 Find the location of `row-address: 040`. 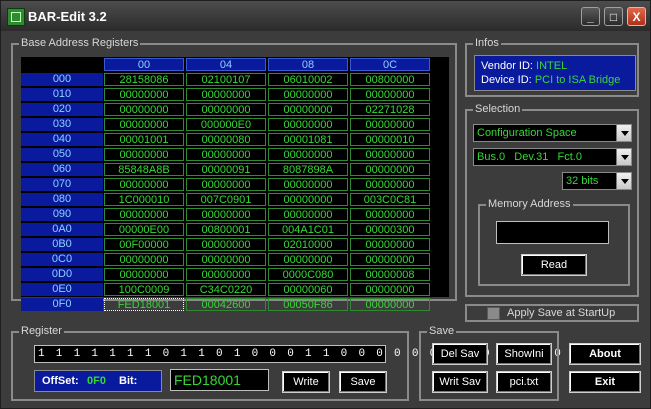

row-address: 040 is located at coordinates (62, 139).